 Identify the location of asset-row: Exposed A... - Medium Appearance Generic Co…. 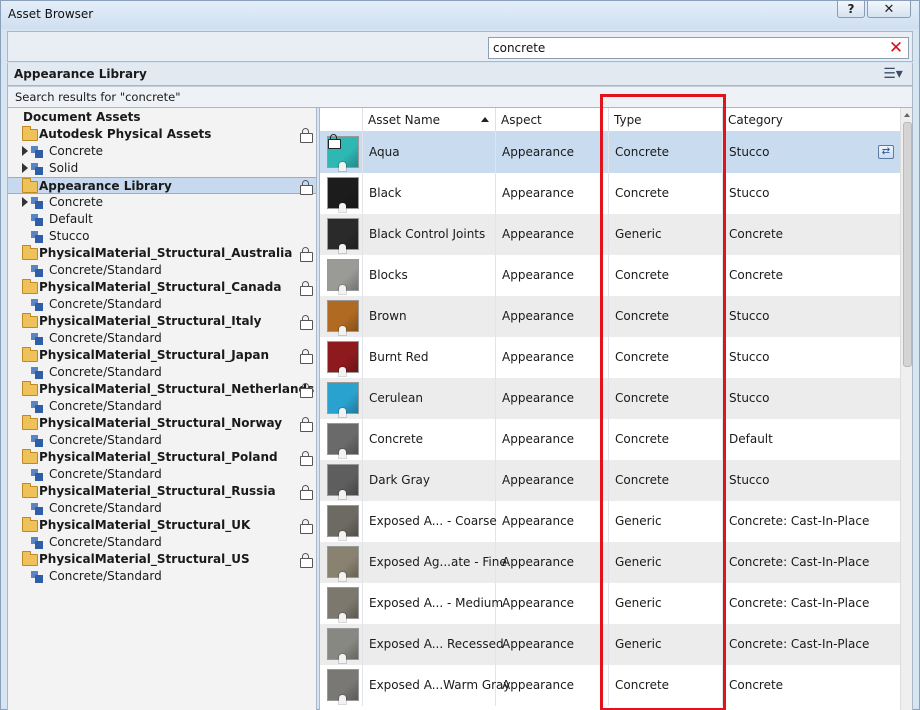
(610, 603).